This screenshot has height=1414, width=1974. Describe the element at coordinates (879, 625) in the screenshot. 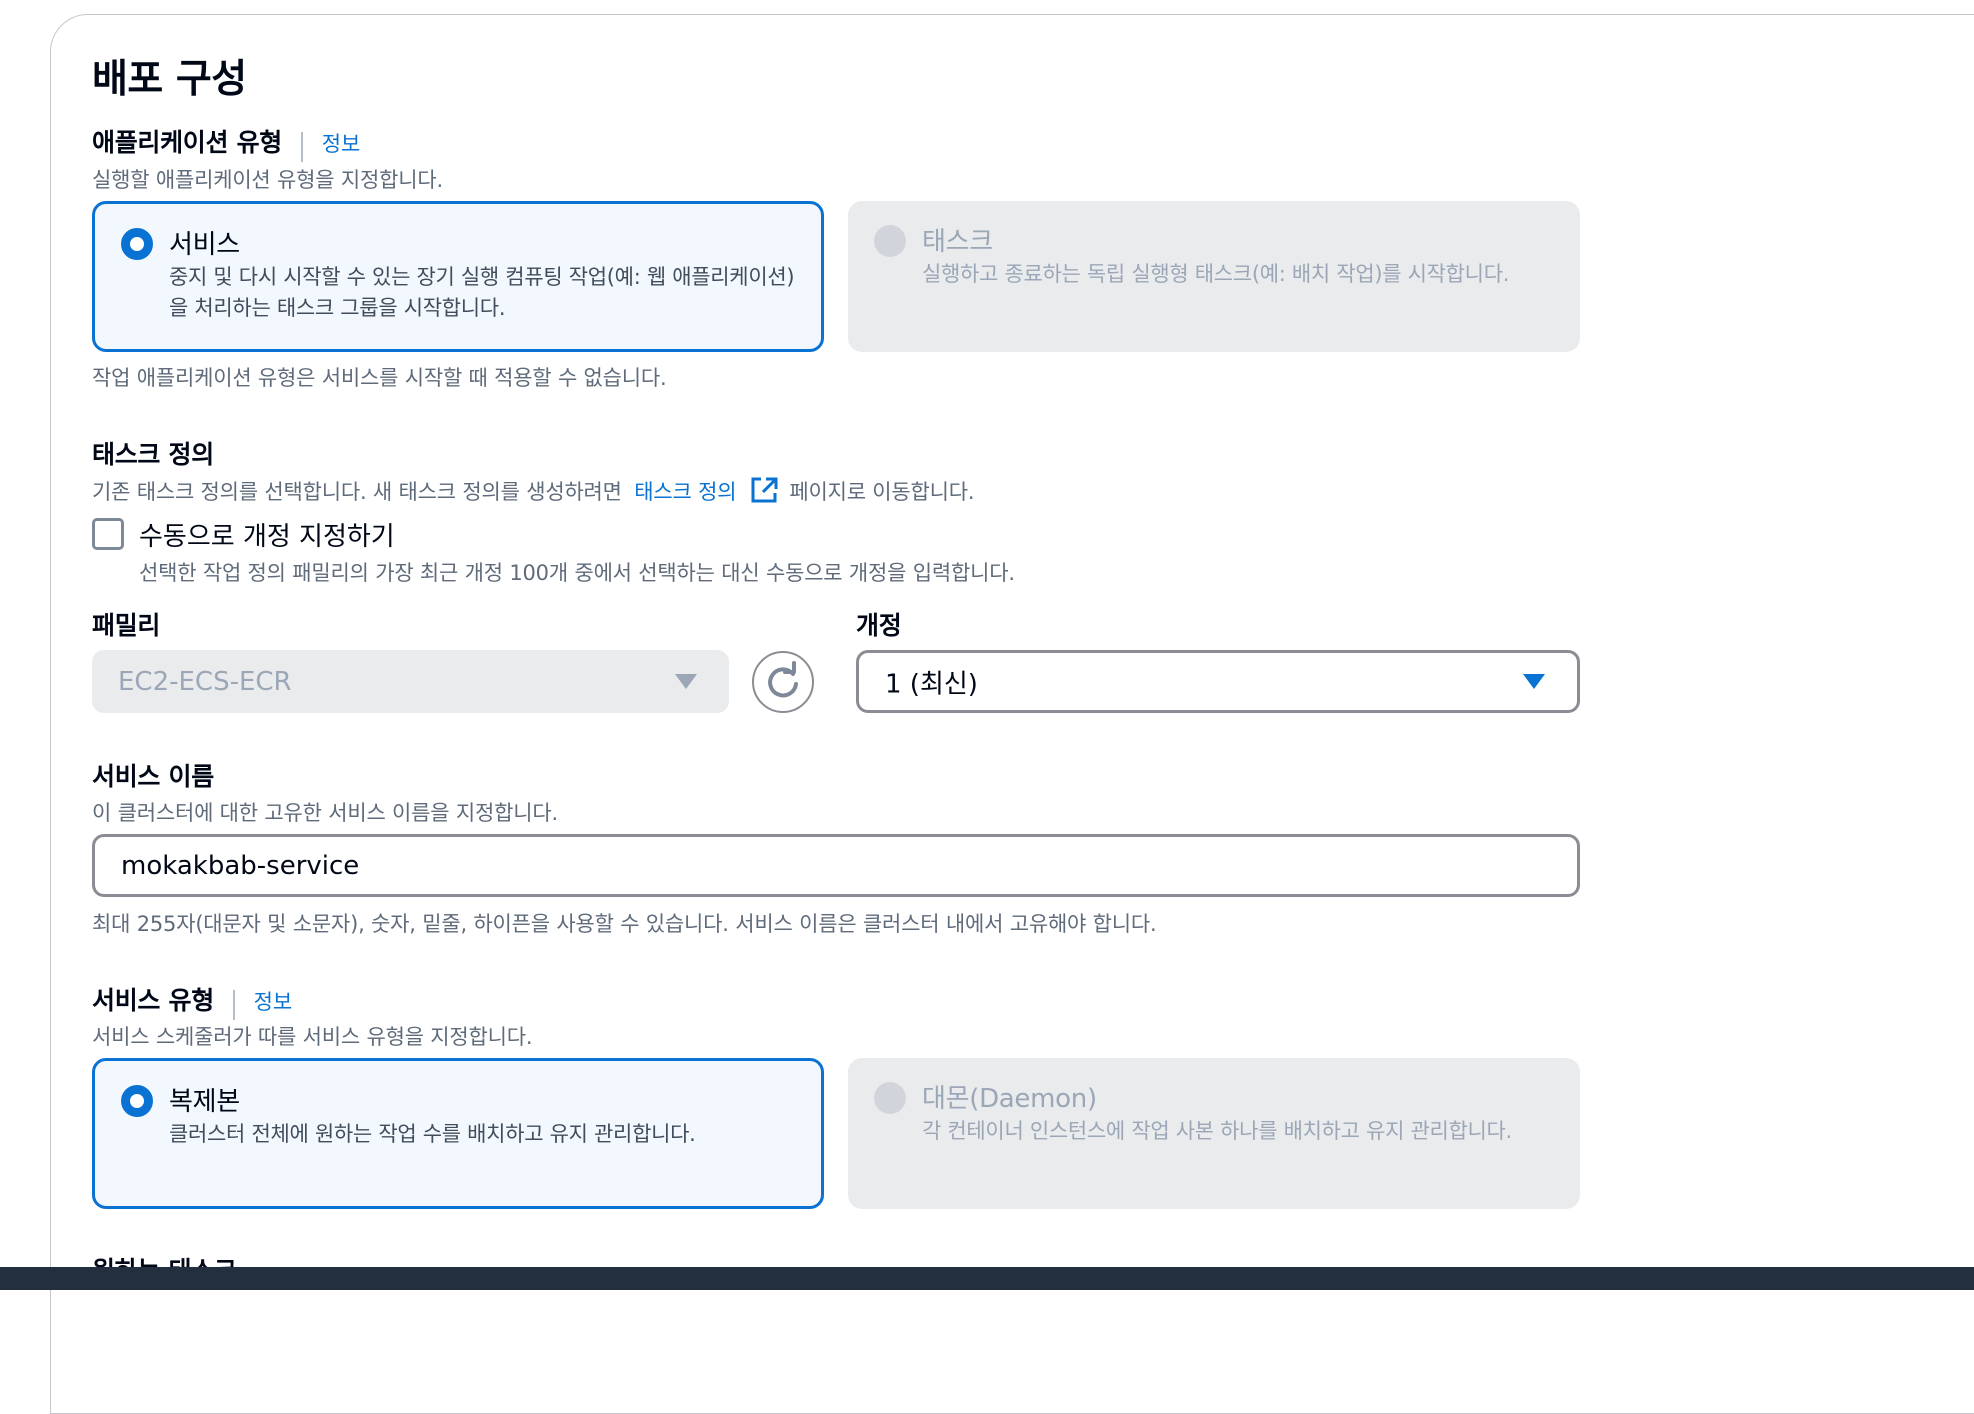

I see `revision-label: 개정` at that location.